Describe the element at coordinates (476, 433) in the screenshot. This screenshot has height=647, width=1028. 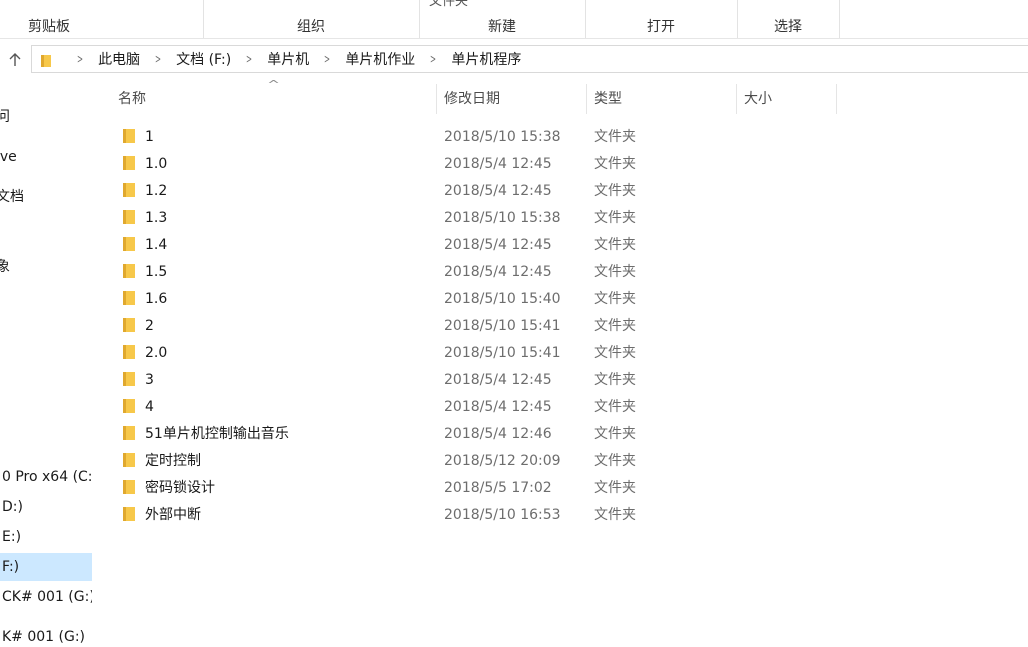
I see `table-row: 51单片机控制输出音乐 2018/5/4 12:46 文件夹` at that location.